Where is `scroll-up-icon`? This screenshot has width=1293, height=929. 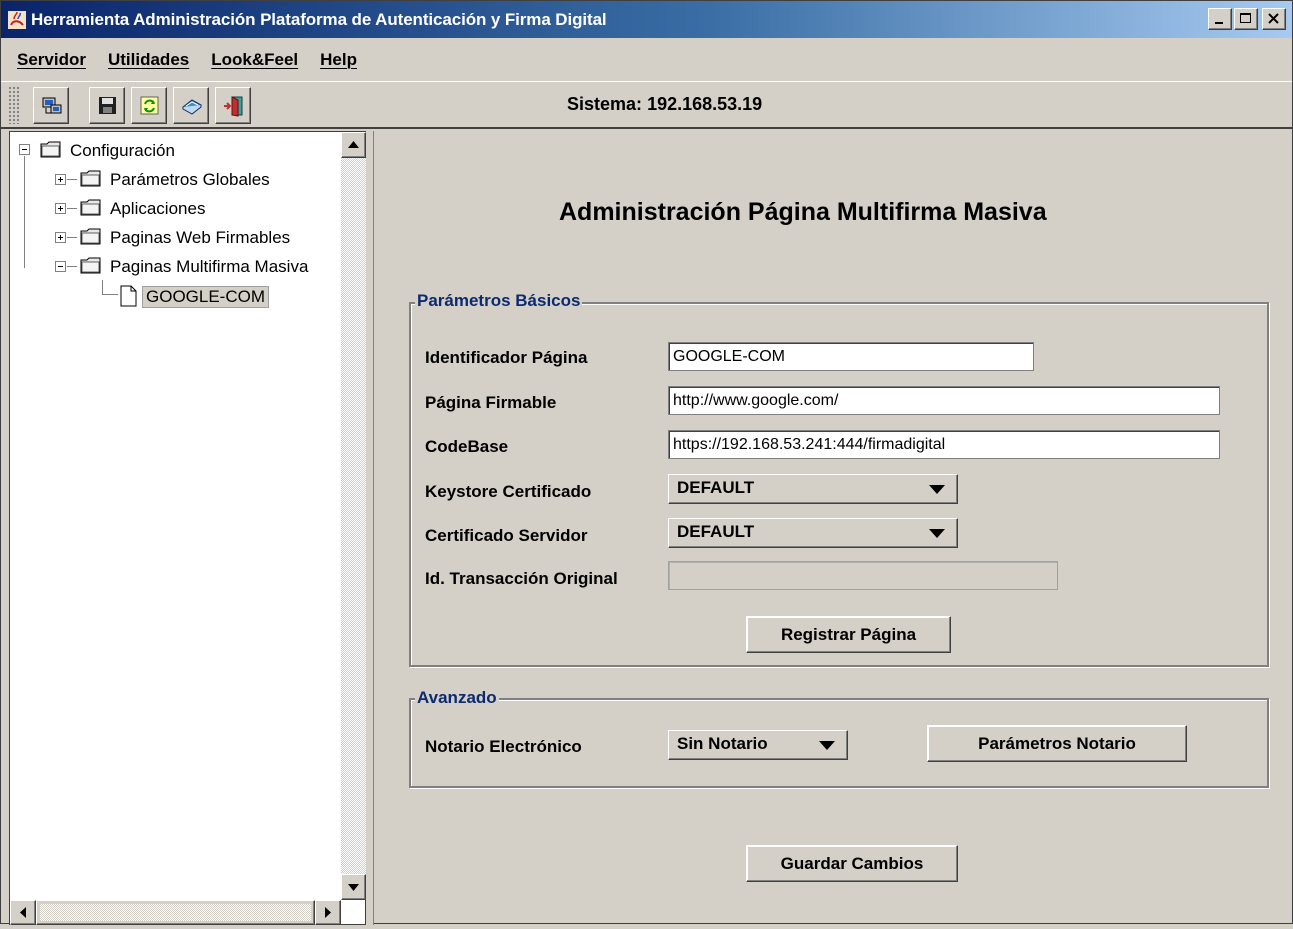 scroll-up-icon is located at coordinates (353, 145).